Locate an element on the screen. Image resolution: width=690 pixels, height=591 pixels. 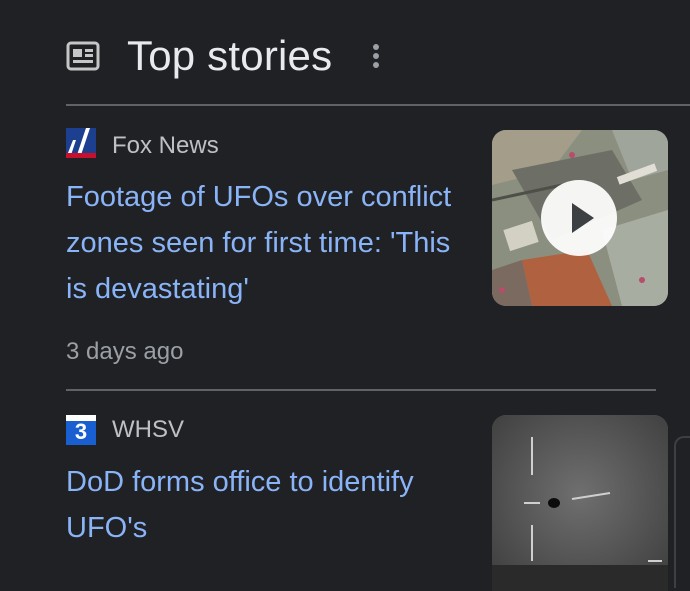
more-vert-icon is located at coordinates (376, 56).